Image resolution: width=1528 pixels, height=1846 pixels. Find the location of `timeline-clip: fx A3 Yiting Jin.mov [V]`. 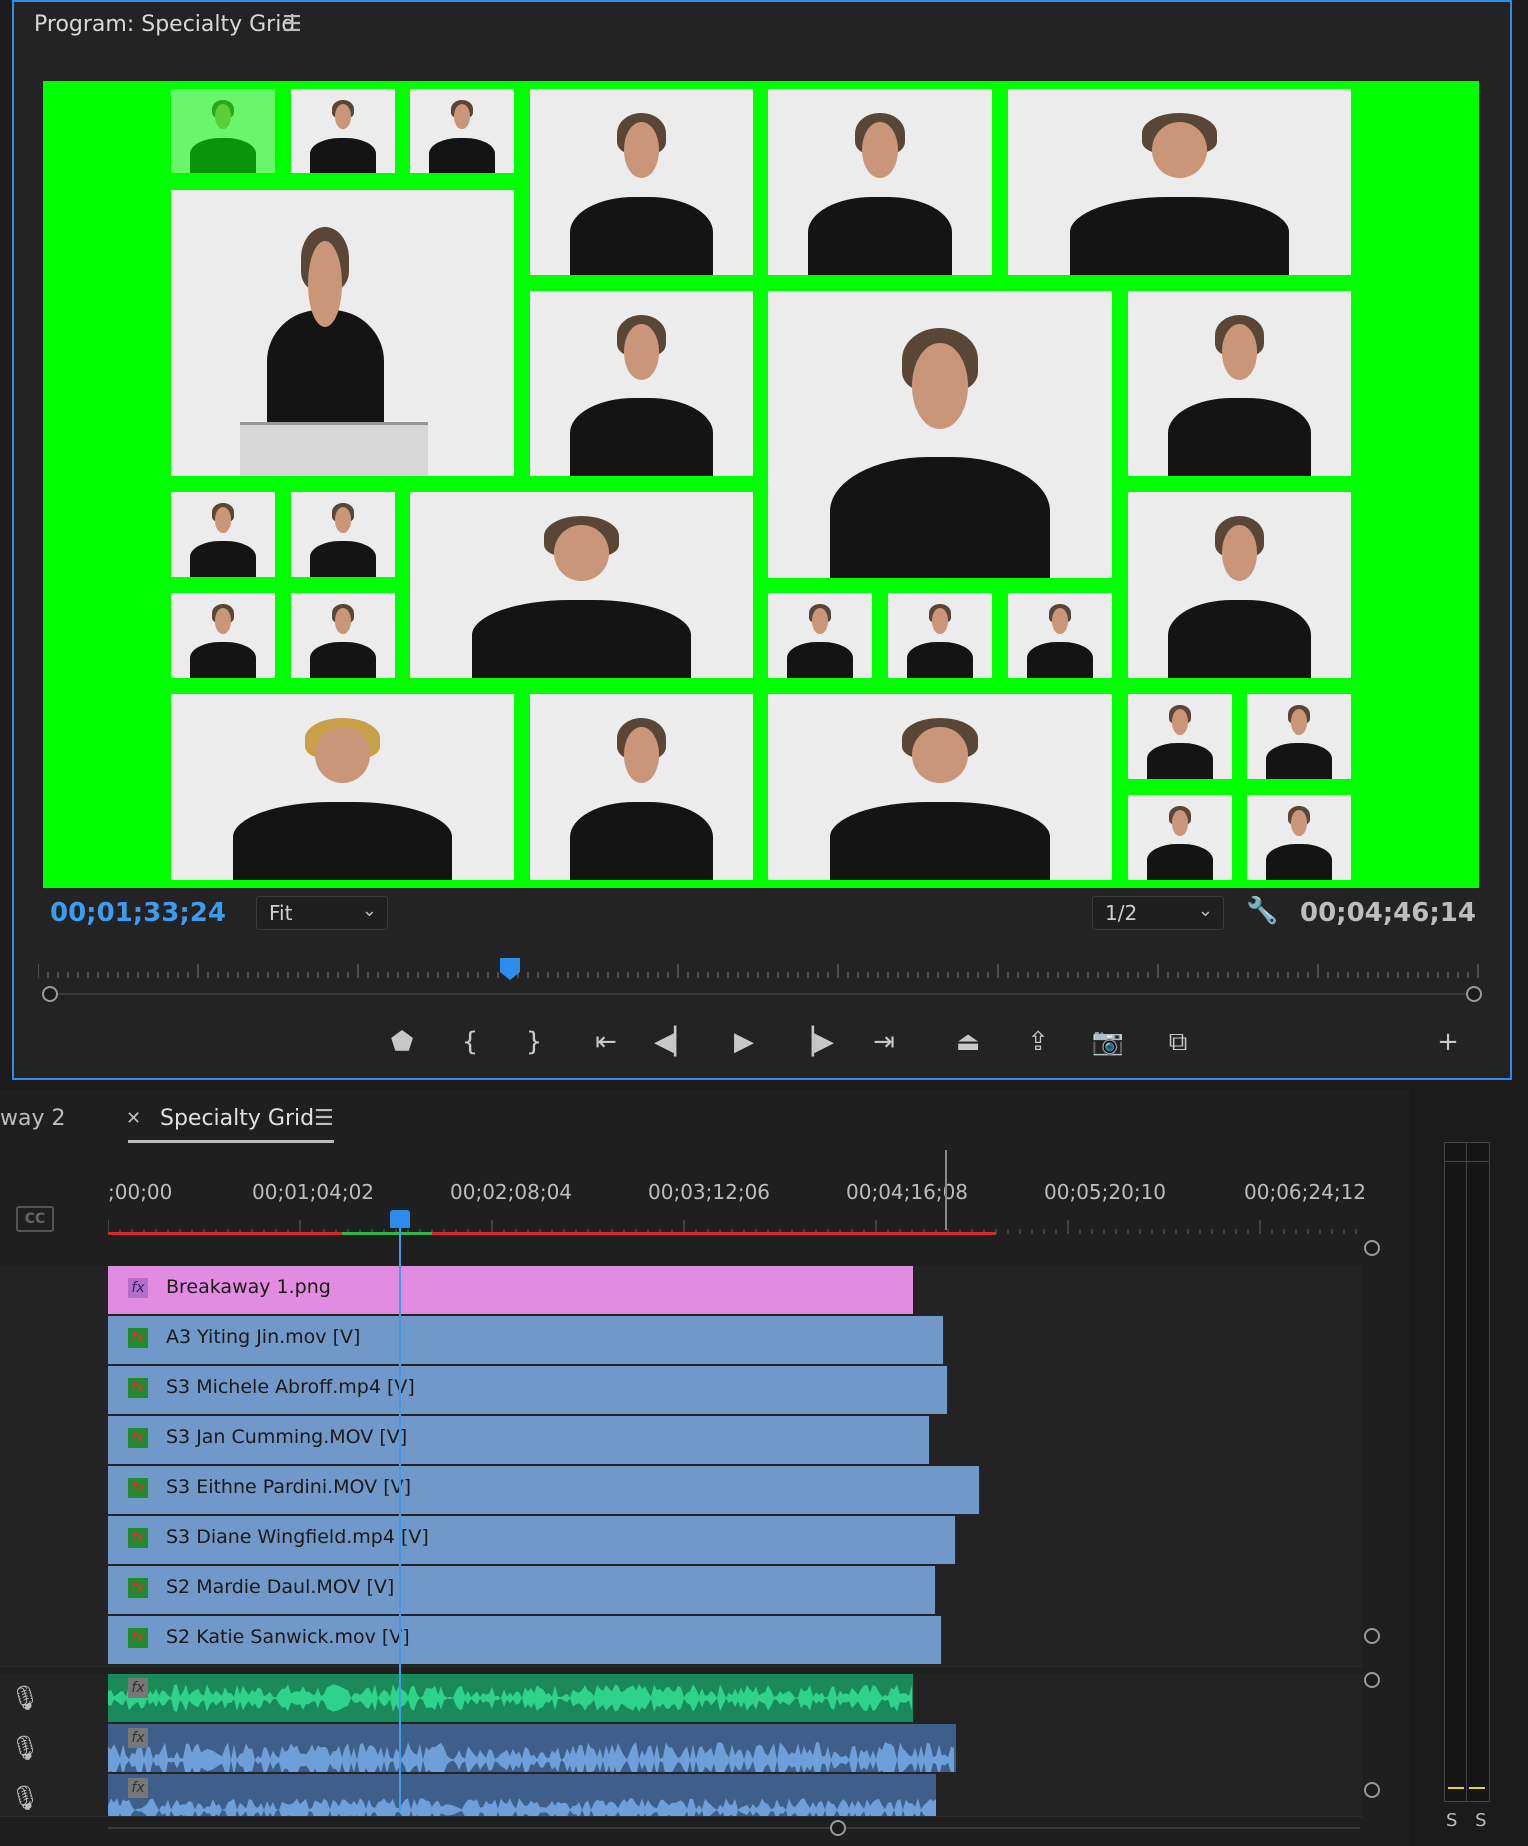

timeline-clip: fx A3 Yiting Jin.mov [V] is located at coordinates (526, 1340).